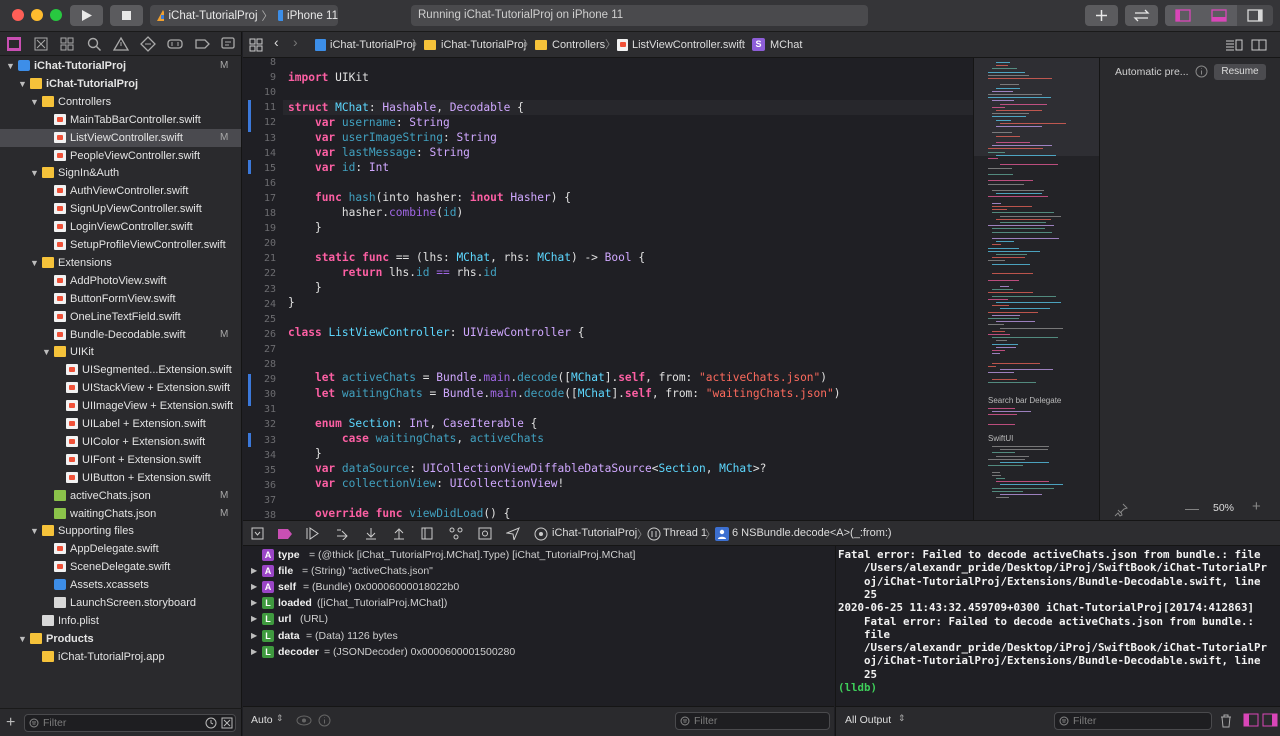 The image size is (1280, 736). I want to click on breadcrumb-project: iChat-TutorialProj, so click(372, 45).